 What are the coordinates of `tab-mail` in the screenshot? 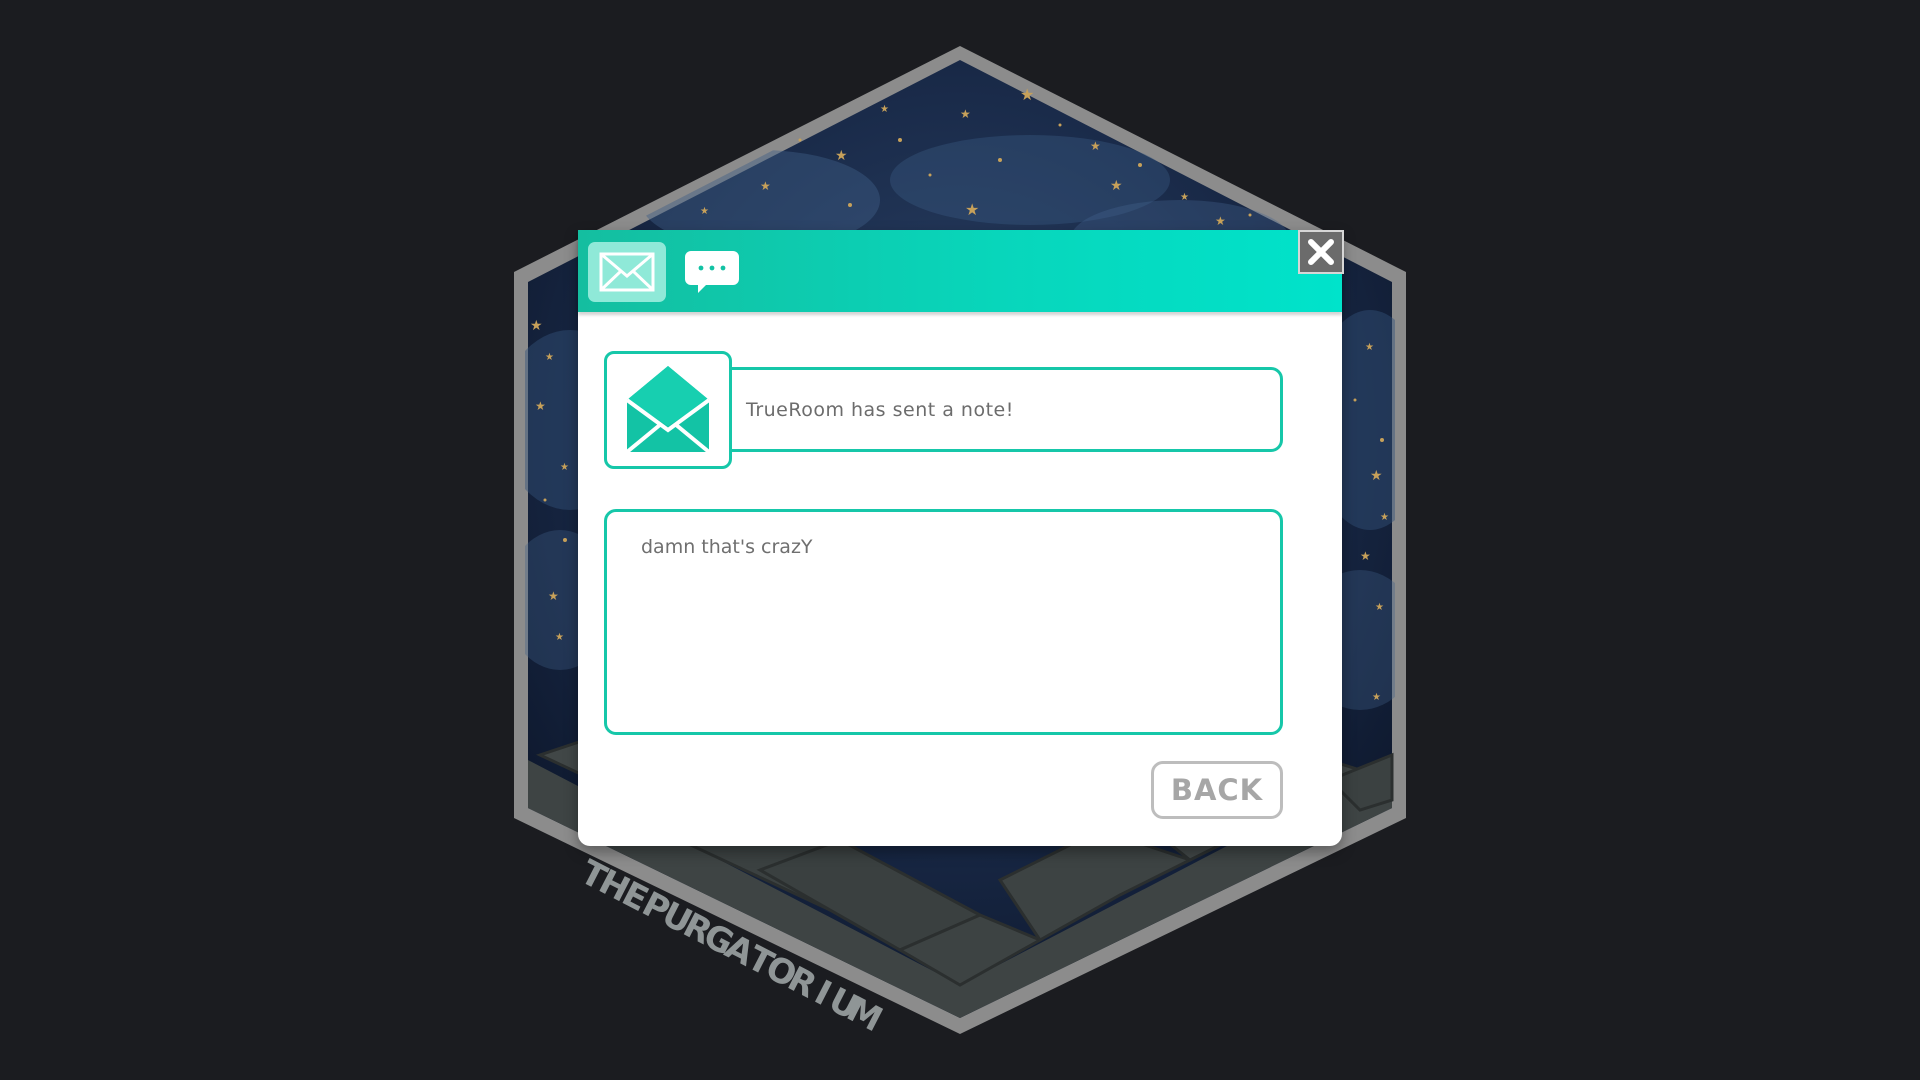 It's located at (627, 272).